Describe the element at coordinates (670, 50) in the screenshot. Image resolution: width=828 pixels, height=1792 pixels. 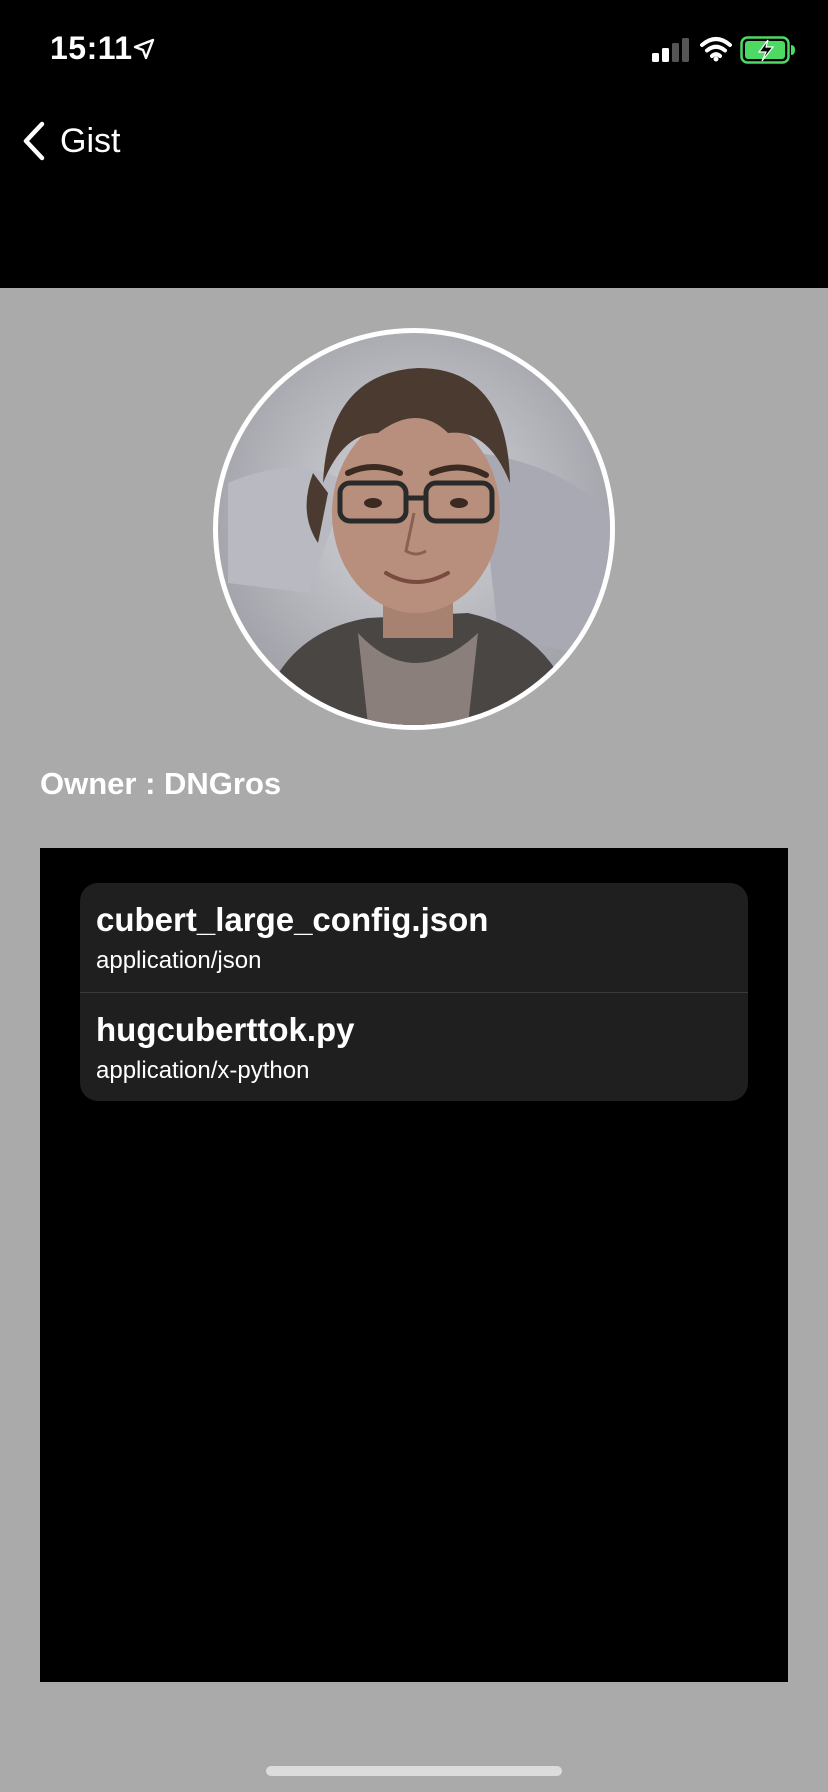
I see `cellular-signal-icon` at that location.